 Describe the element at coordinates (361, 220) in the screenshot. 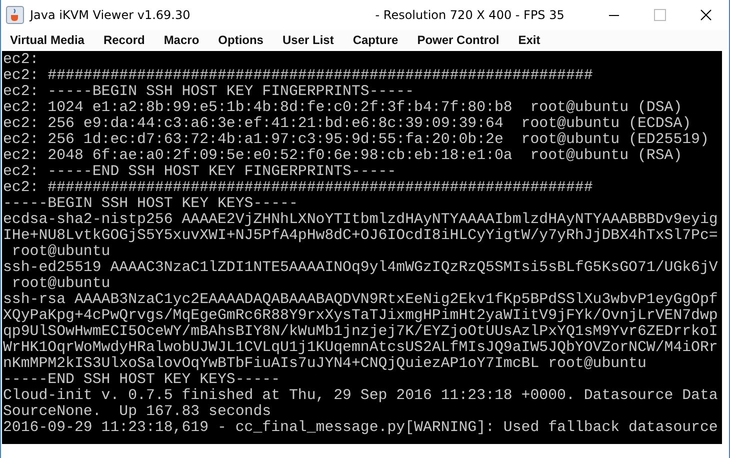

I see `console-line: ecdsa-sha2-nistp256 AAAAE2VjZHNhLXNoYTItbmlzdHAyNTYAAAAIbmlzdHAyNTYAAABBBDv9eyig` at that location.